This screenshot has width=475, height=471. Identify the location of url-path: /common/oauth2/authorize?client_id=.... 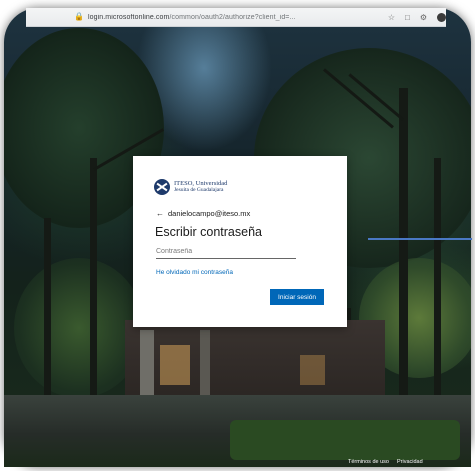
(232, 17).